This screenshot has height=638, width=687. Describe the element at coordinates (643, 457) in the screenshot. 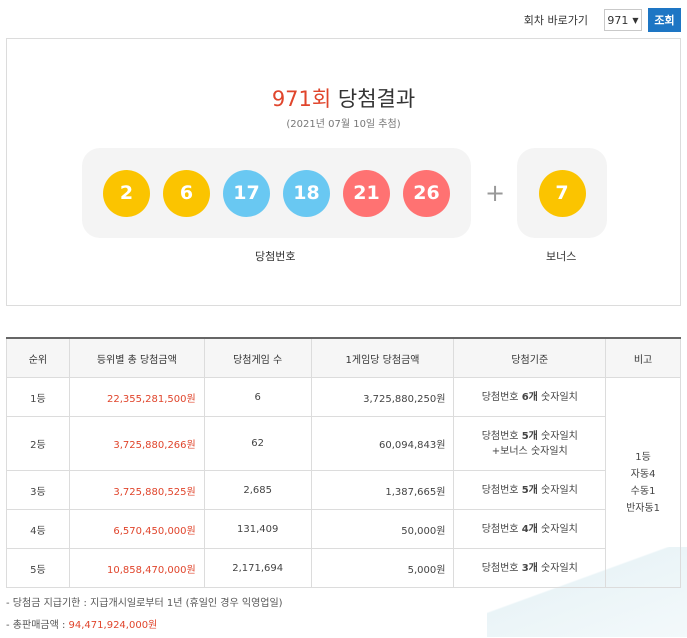

I see `note-line: 1등` at that location.